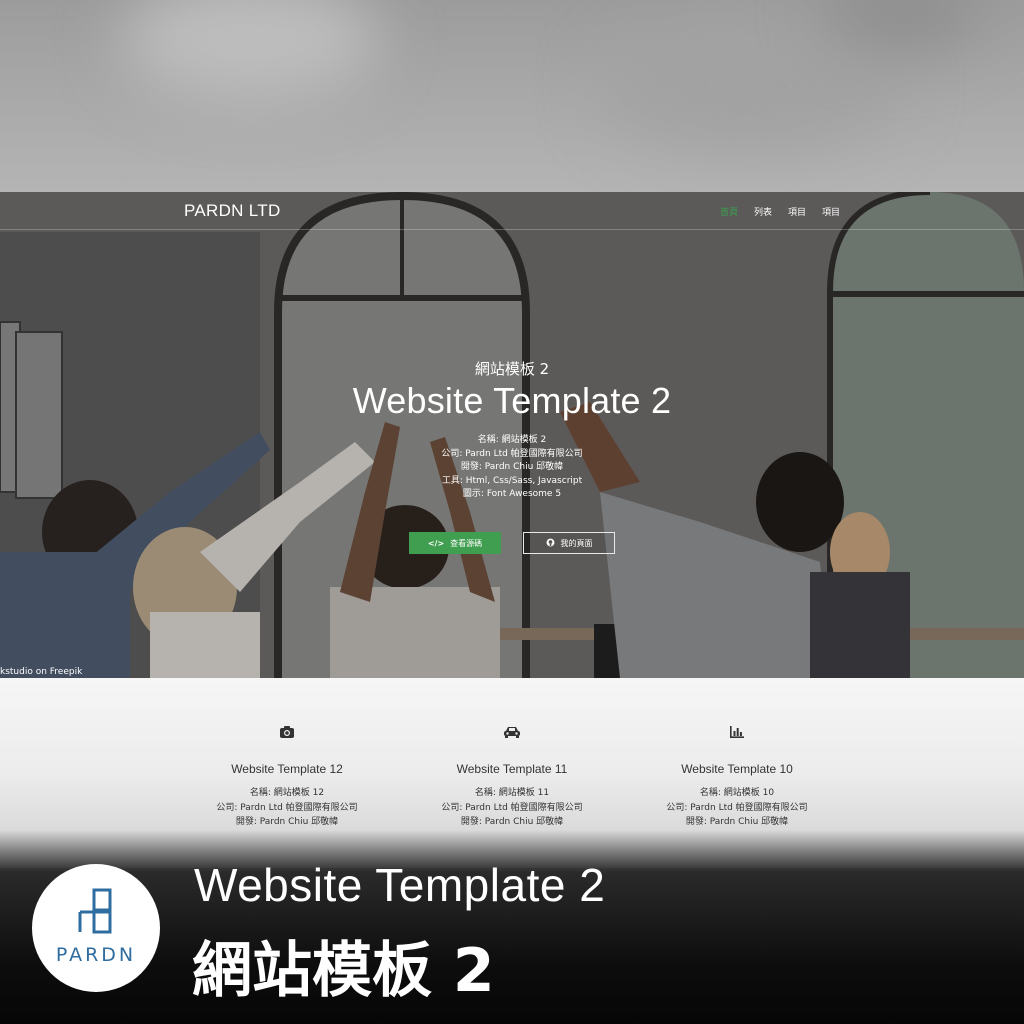  Describe the element at coordinates (512, 732) in the screenshot. I see `car-icon` at that location.